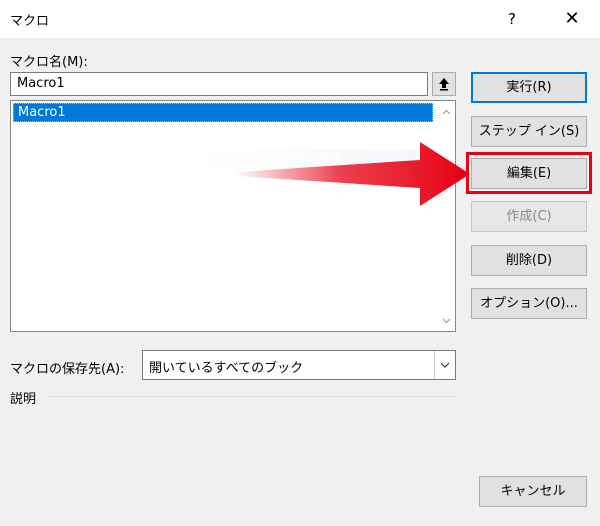  Describe the element at coordinates (353, 174) in the screenshot. I see `red-arrow-icon` at that location.